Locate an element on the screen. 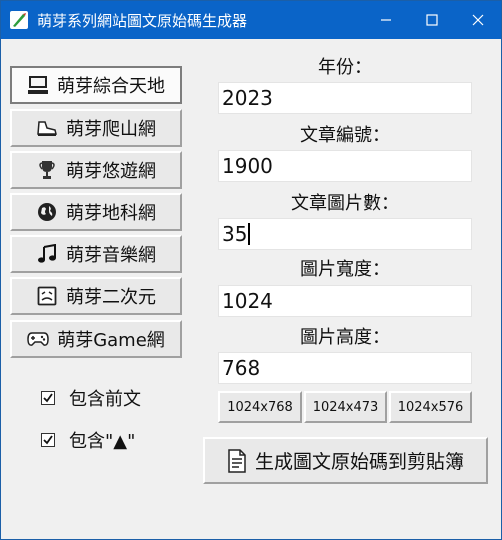 This screenshot has height=540, width=502. image-width-input: 1024 is located at coordinates (345, 301).